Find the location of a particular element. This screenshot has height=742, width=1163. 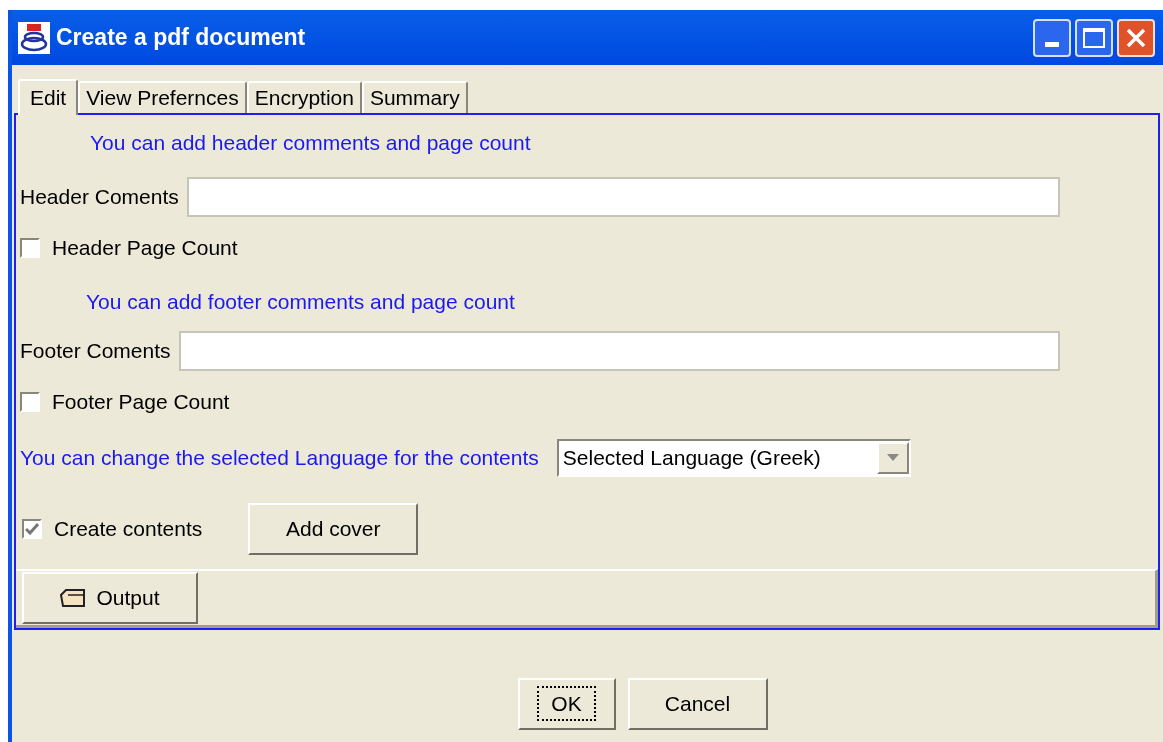

field-label: Footer Coments is located at coordinates (95, 351).